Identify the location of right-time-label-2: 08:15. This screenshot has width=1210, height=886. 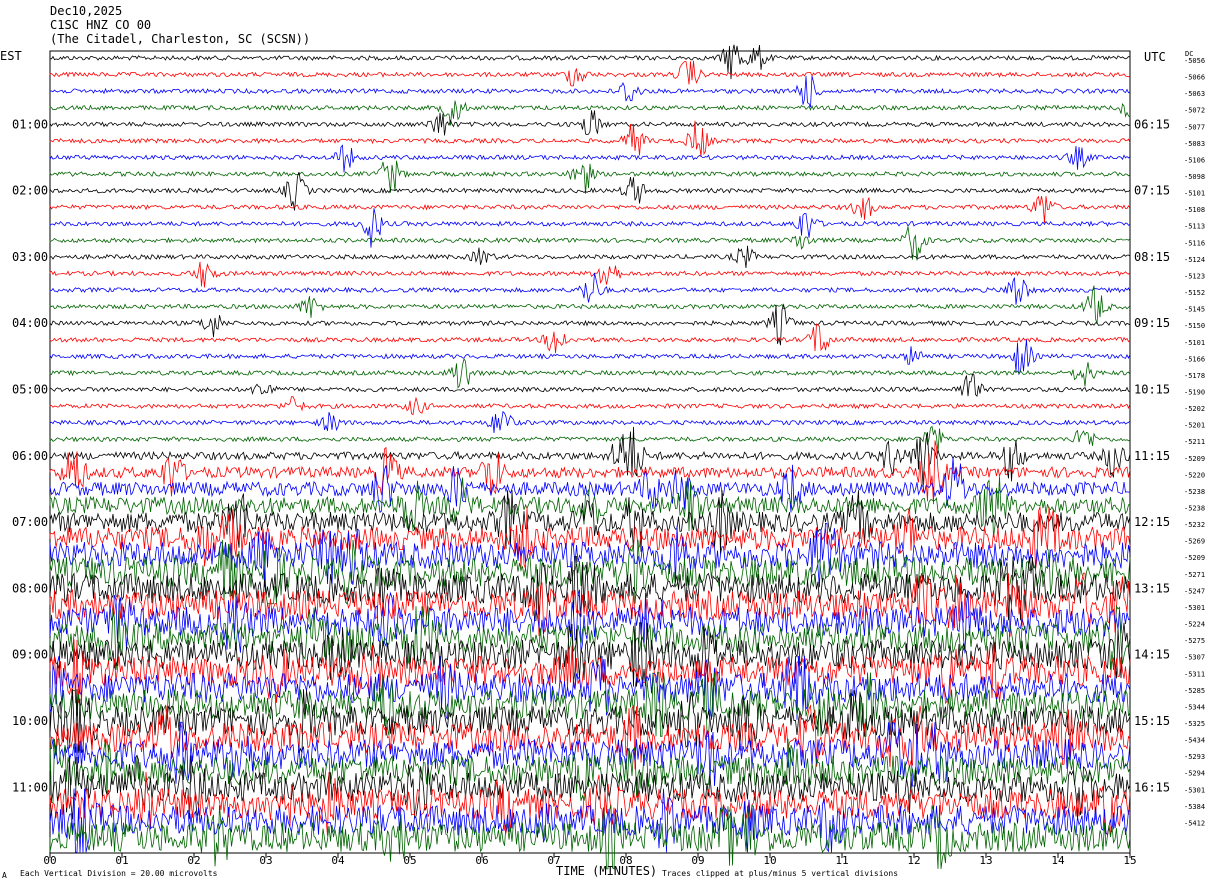
(1152, 257).